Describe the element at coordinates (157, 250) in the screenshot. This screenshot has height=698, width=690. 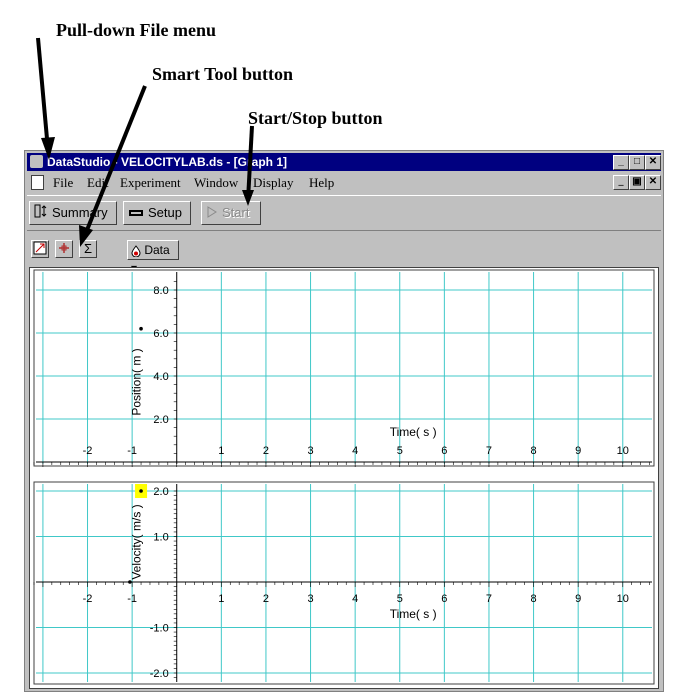
I see `data-label: Data` at that location.